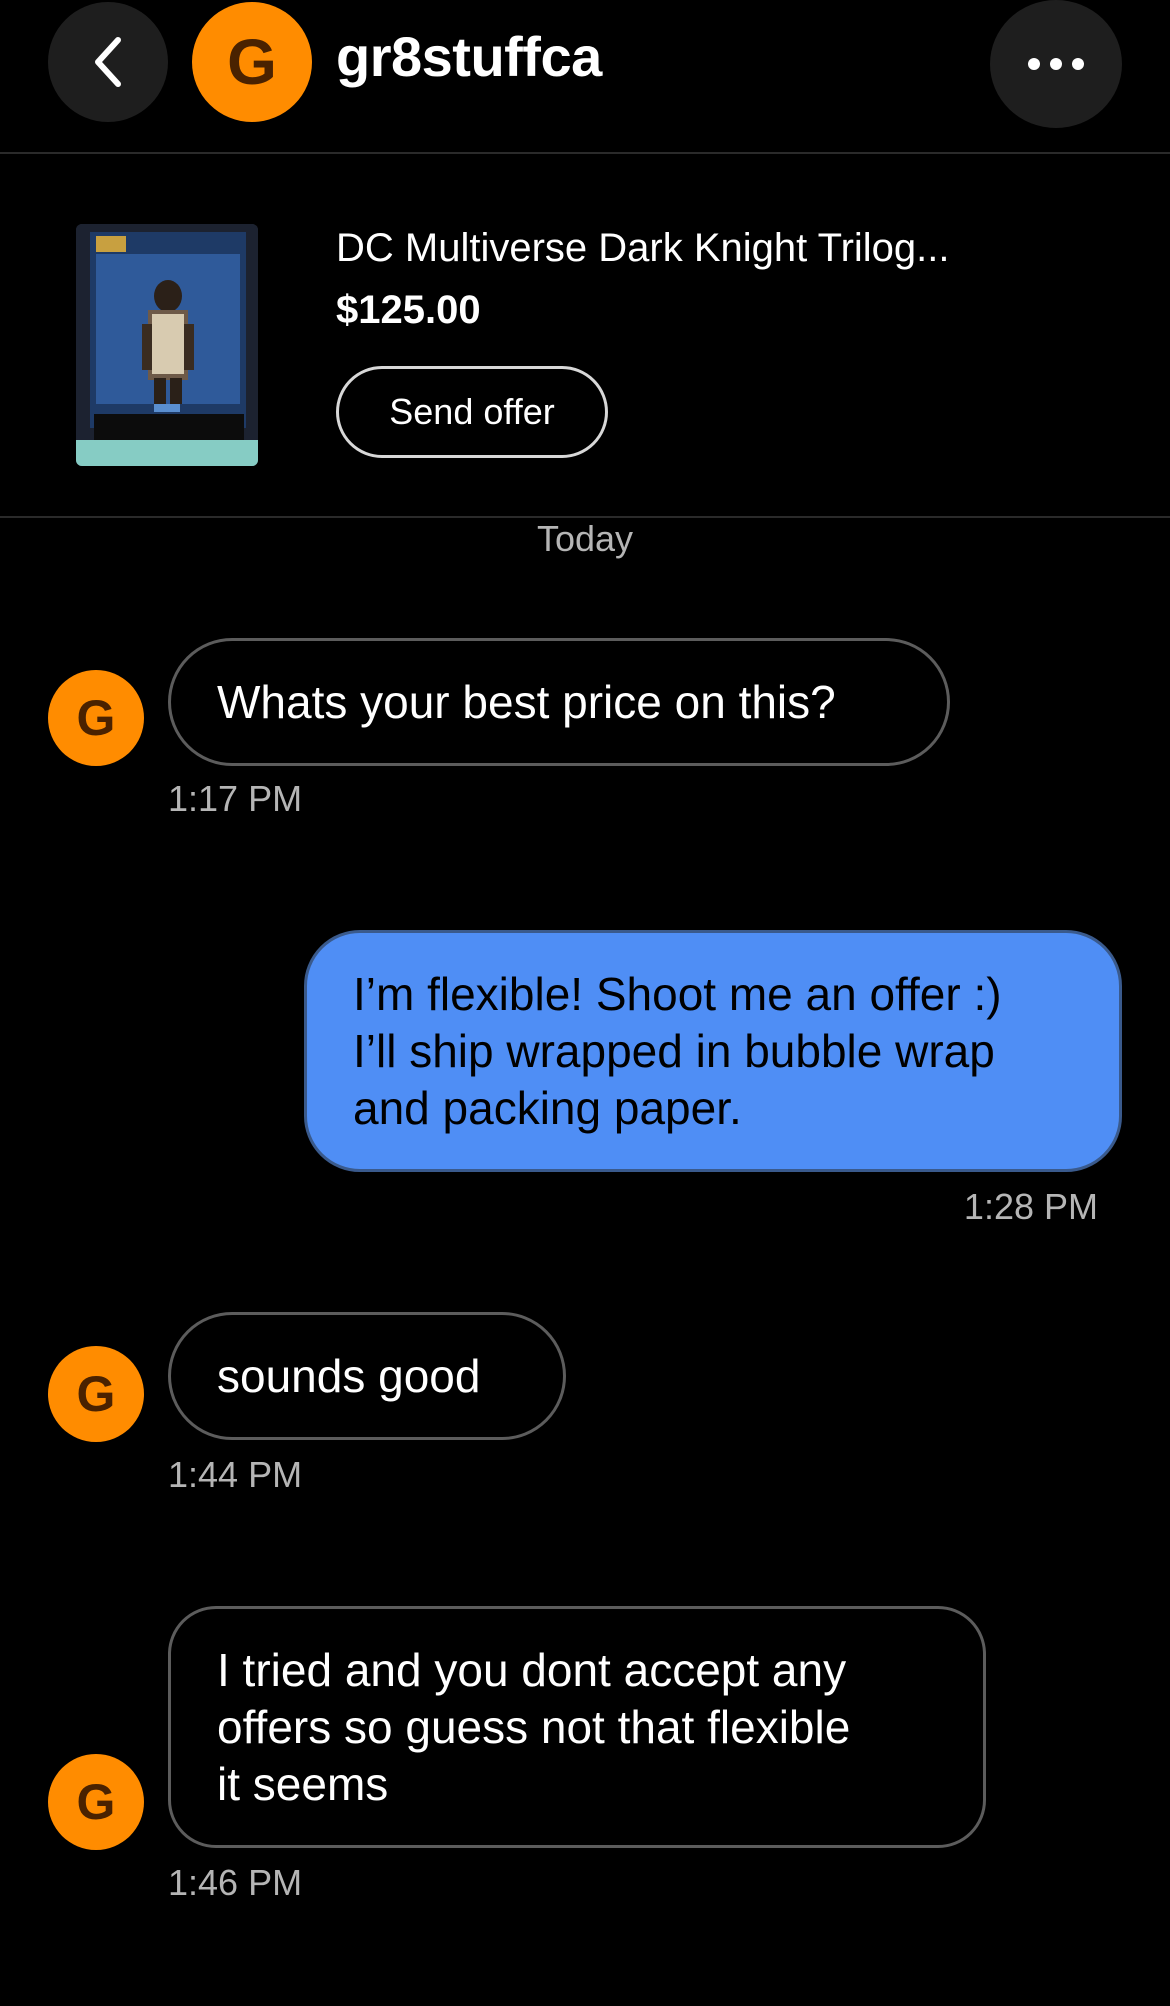 The width and height of the screenshot is (1170, 2006). I want to click on chevron-left-icon, so click(108, 62).